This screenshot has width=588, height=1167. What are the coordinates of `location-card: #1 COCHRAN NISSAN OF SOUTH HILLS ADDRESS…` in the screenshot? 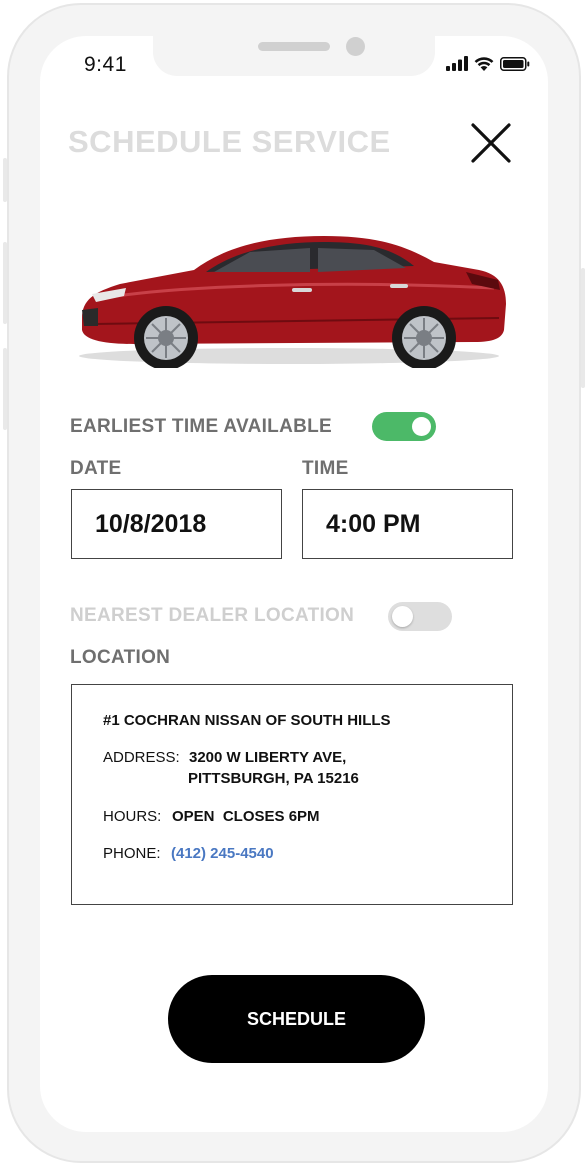 It's located at (292, 794).